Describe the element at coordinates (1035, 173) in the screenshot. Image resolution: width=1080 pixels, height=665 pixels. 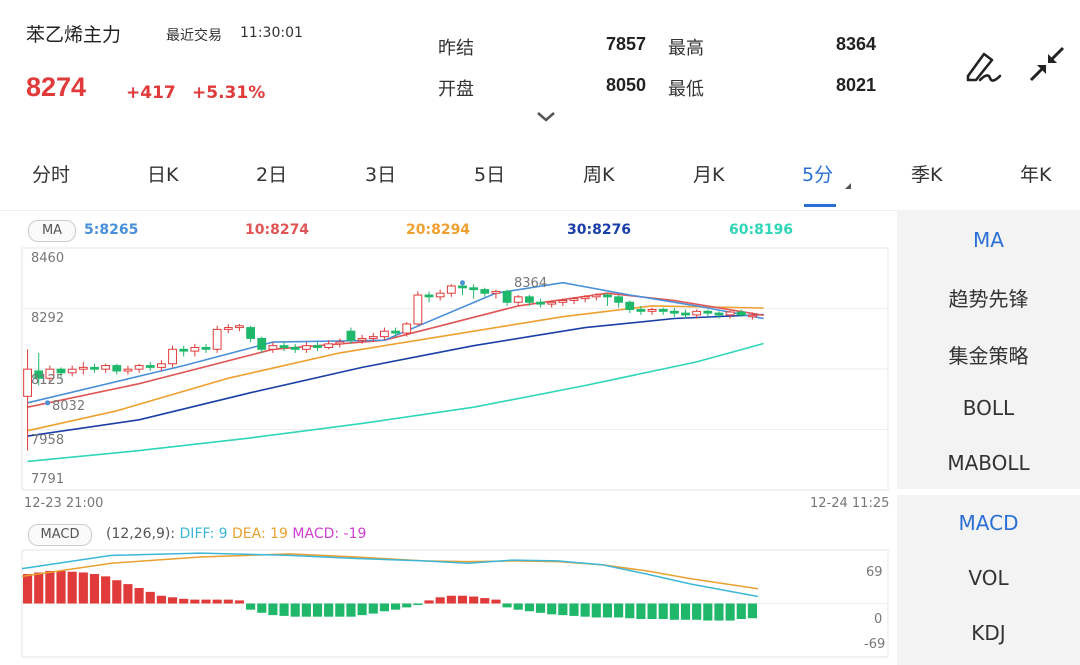
I see `tab-yearly-k: 年K` at that location.